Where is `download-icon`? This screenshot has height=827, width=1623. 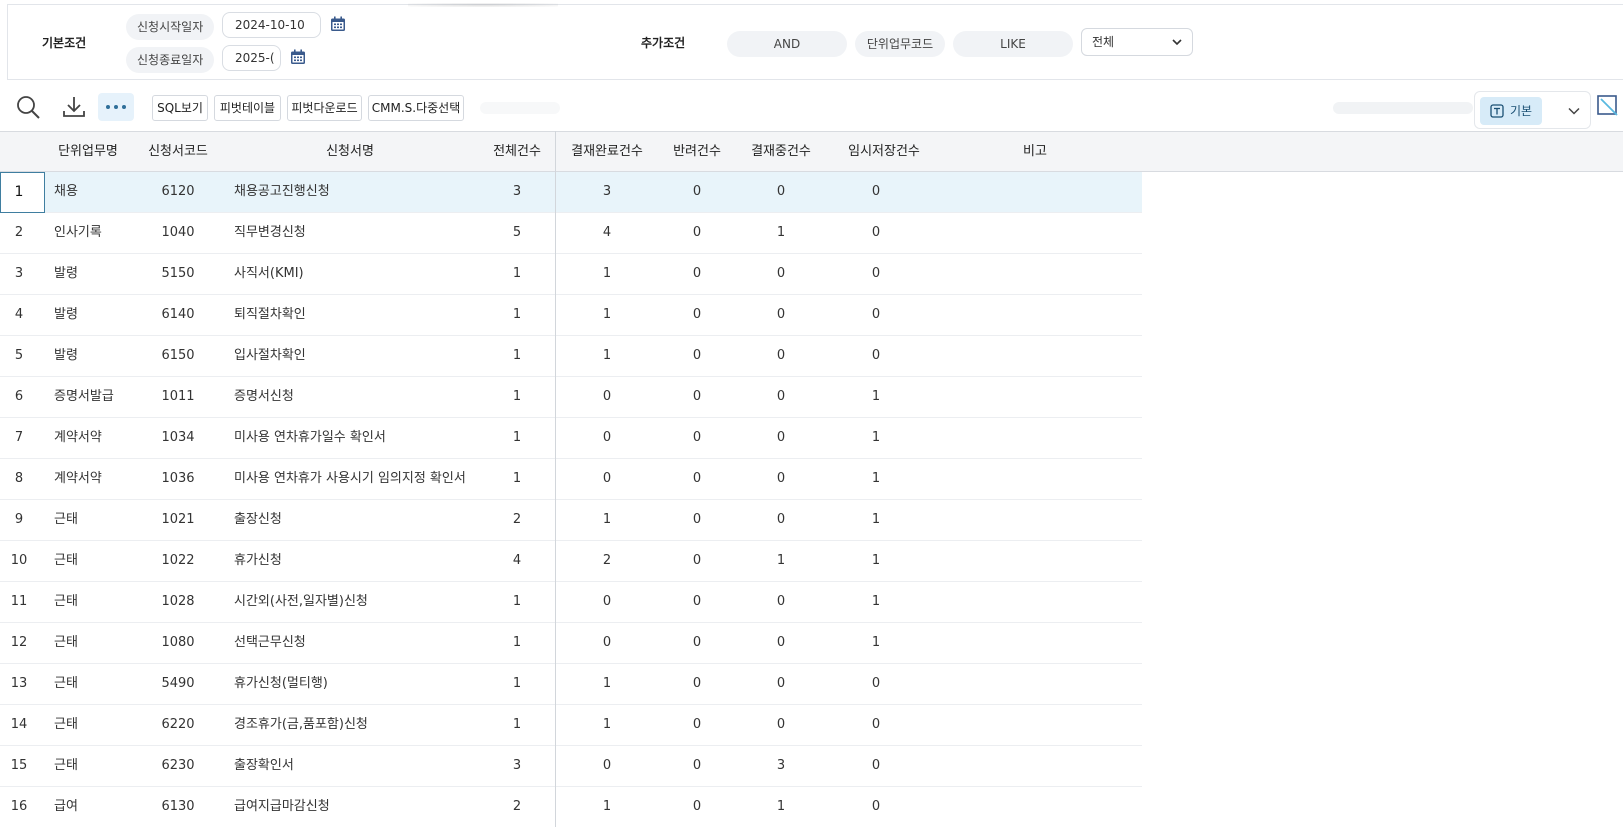
download-icon is located at coordinates (74, 107).